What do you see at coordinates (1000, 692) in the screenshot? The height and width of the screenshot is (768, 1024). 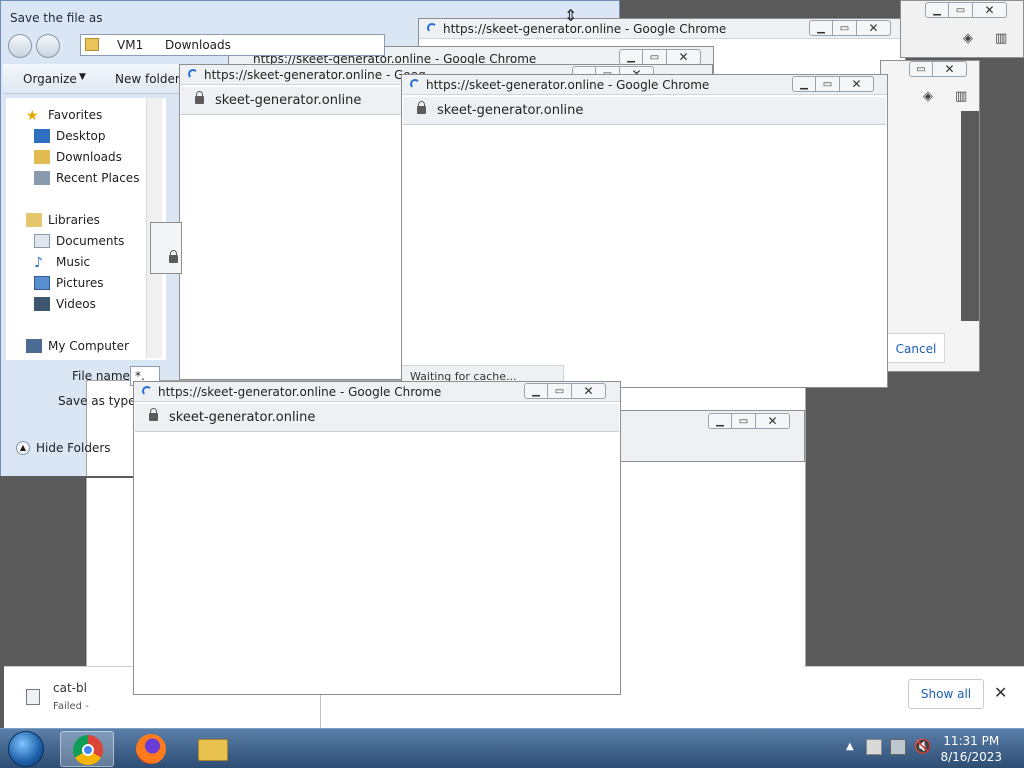 I see `close-shelf-icon: ✕` at bounding box center [1000, 692].